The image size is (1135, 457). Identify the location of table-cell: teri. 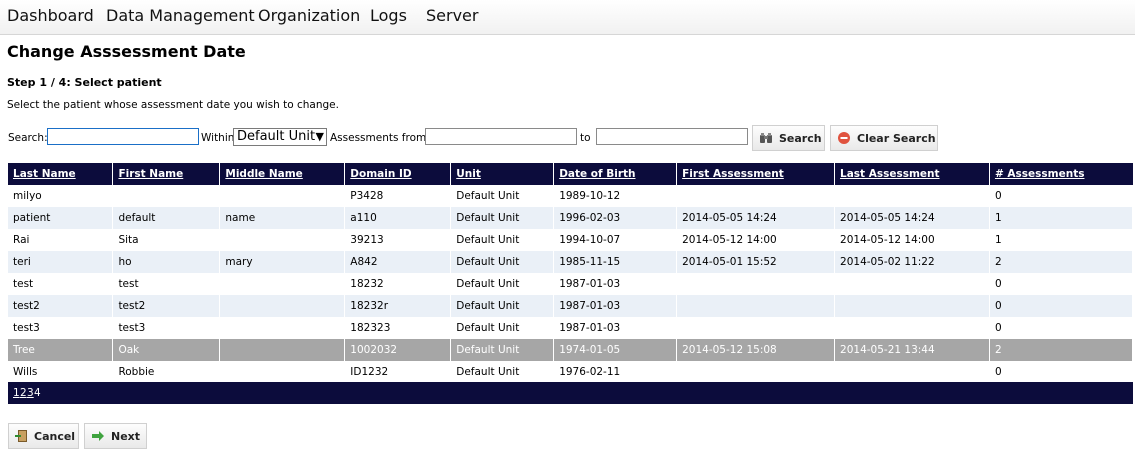
(61, 262).